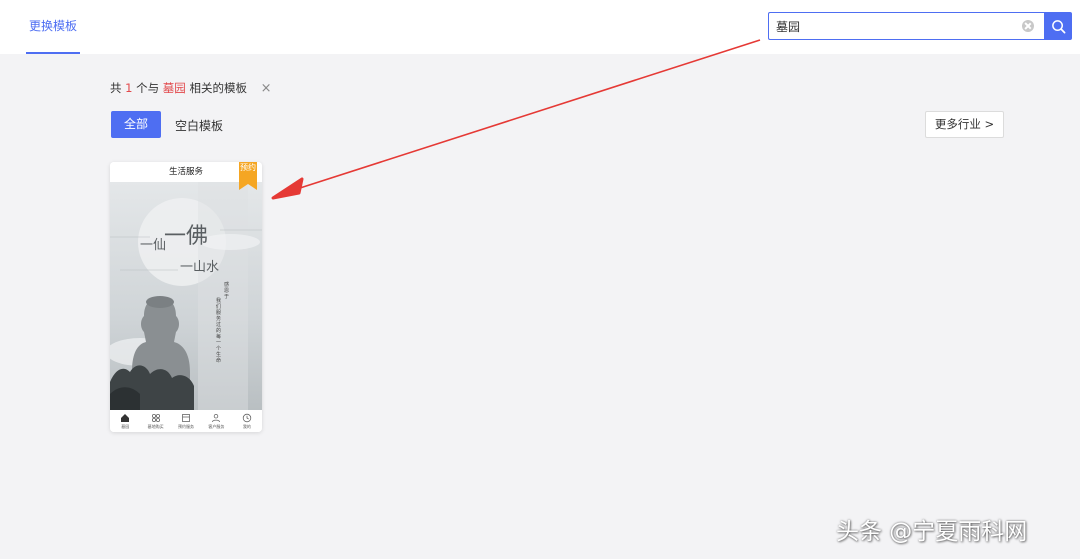  I want to click on nav-label: 我的, so click(246, 426).